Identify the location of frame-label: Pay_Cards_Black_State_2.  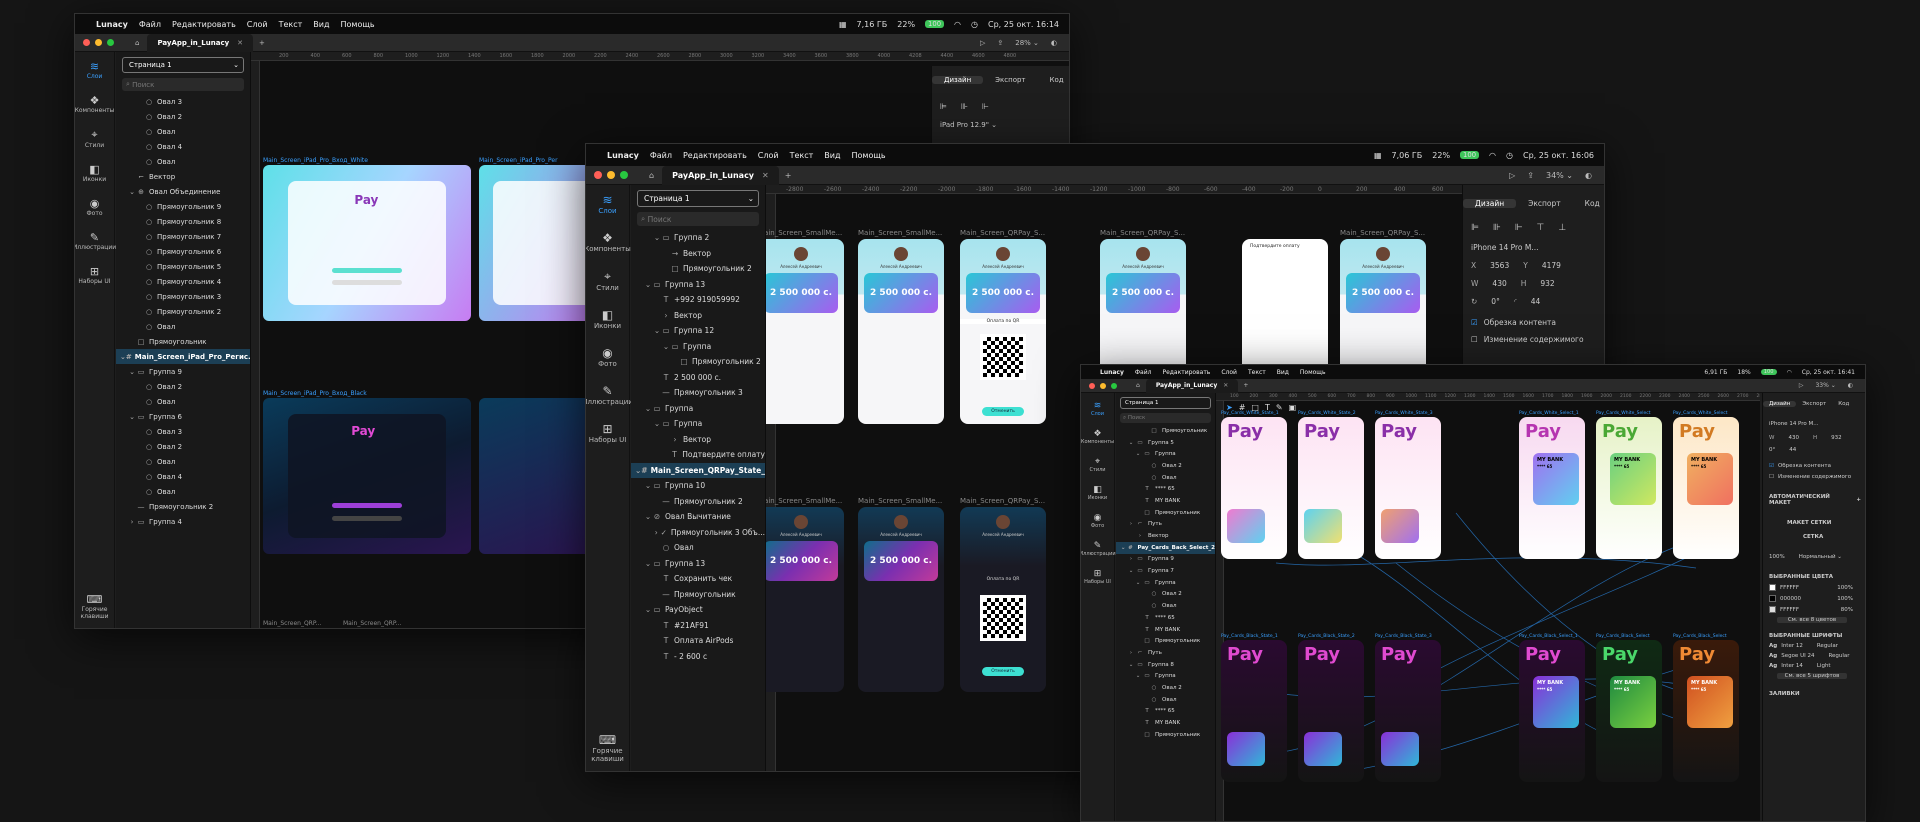
(1326, 636).